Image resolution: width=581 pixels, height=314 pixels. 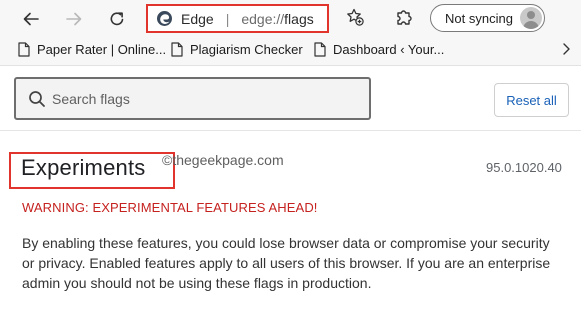 I want to click on arrow-left-icon, so click(x=31, y=19).